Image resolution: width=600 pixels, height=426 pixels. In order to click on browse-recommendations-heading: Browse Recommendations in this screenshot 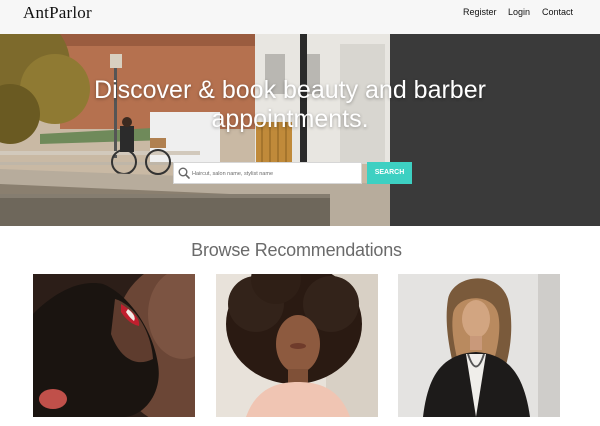, I will do `click(296, 250)`.